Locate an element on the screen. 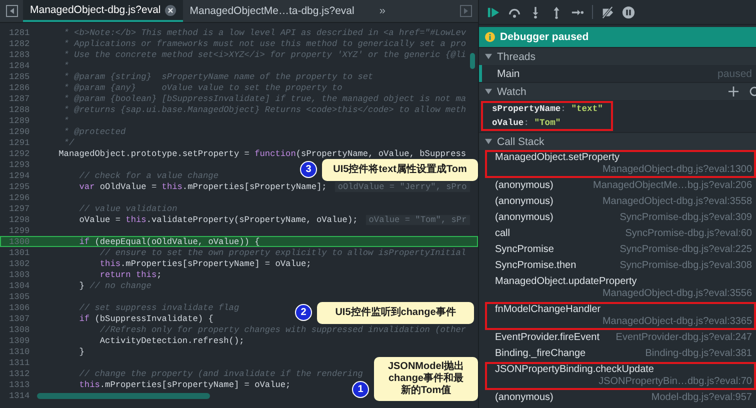 This screenshot has width=756, height=408. frame-name: JSONPropertyBinding.checkUpdate is located at coordinates (574, 370).